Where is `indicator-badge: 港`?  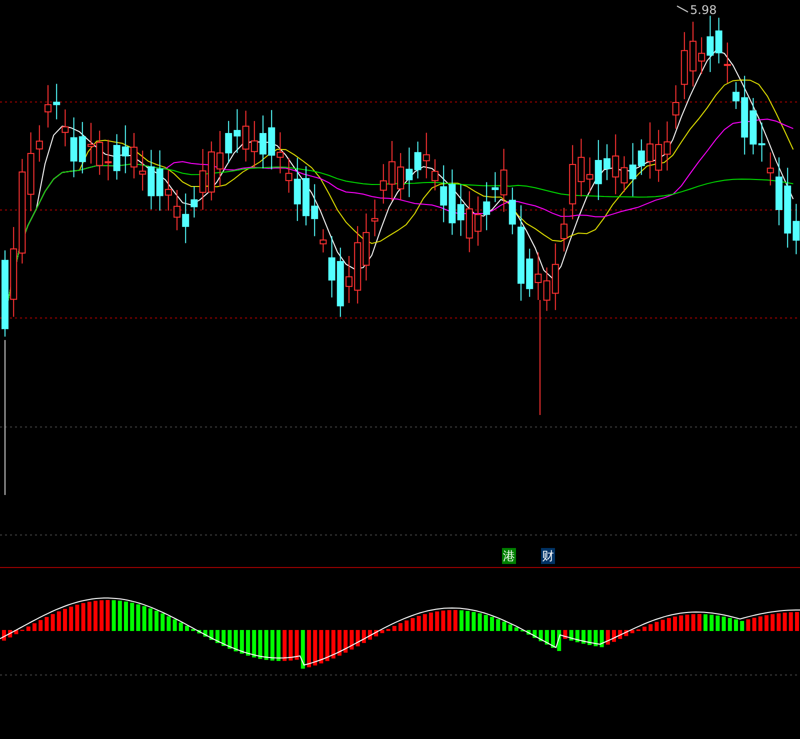 indicator-badge: 港 is located at coordinates (509, 556).